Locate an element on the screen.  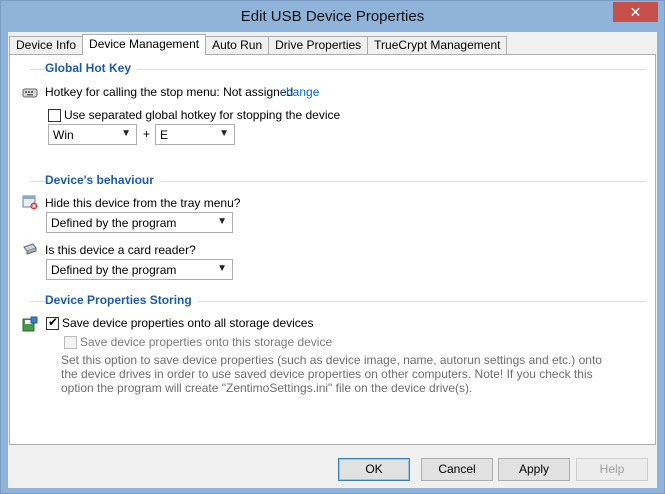
hide-from-tray-label: Hide this device from the tray menu? is located at coordinates (143, 203).